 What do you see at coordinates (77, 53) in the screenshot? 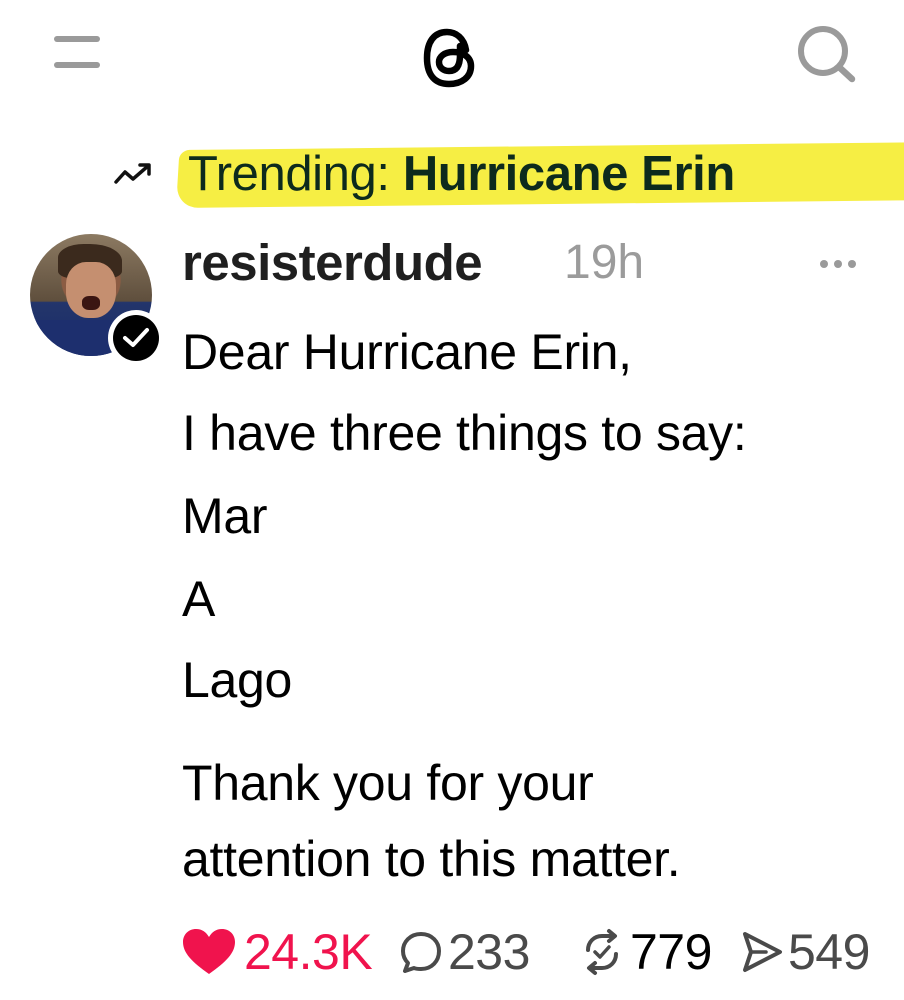
I see `hamburger-menu-icon` at bounding box center [77, 53].